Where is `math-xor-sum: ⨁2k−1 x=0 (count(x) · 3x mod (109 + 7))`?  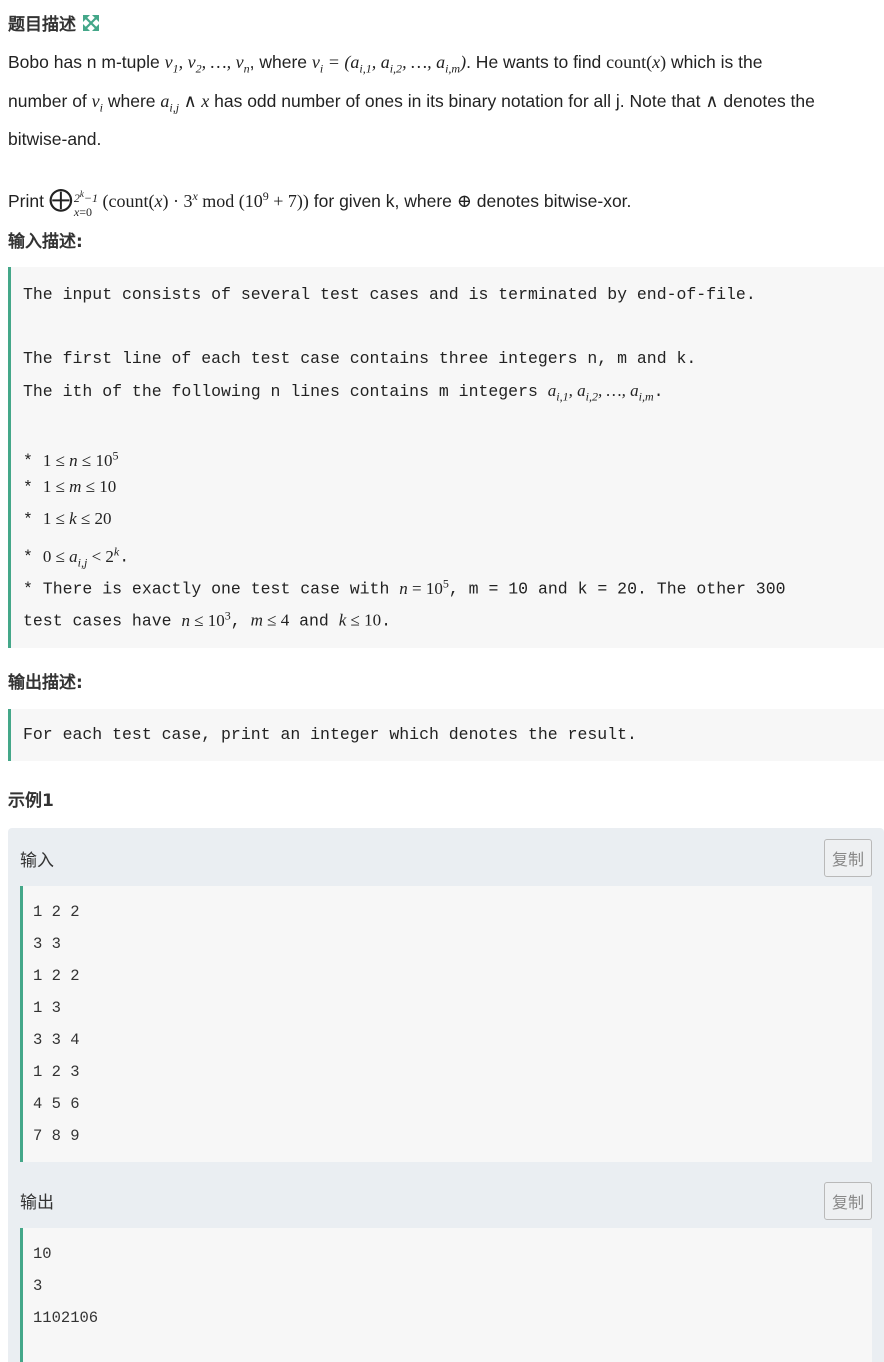 math-xor-sum: ⨁2k−1 x=0 (count(x) · 3x mod (109 + 7)) is located at coordinates (178, 203).